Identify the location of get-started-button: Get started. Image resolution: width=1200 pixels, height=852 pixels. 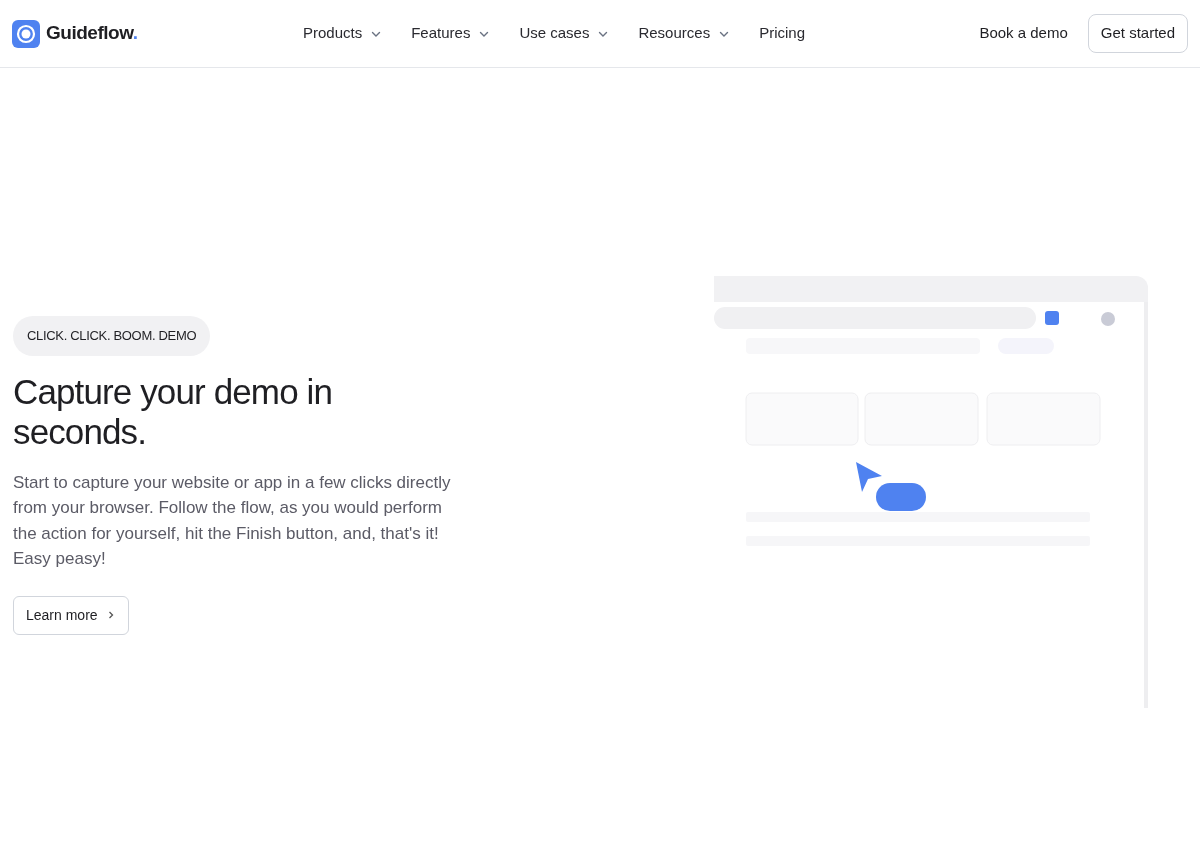
(1137, 33).